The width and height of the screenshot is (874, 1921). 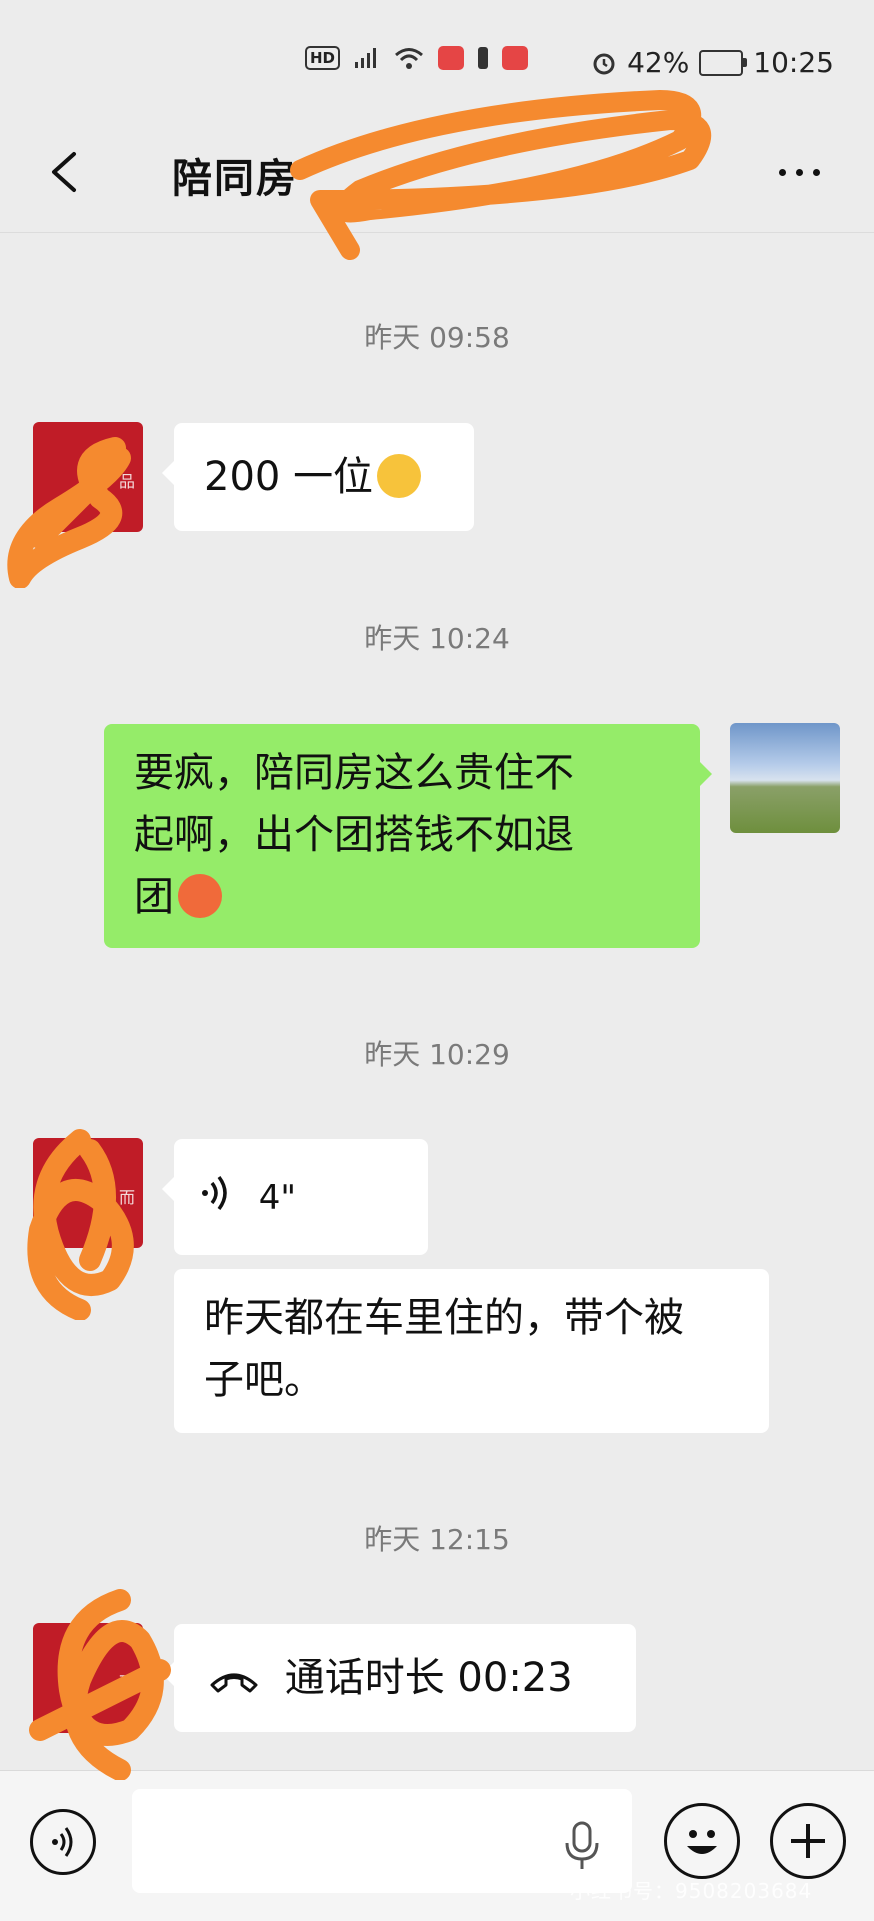 I want to click on voice-input-icon, so click(x=62, y=1842).